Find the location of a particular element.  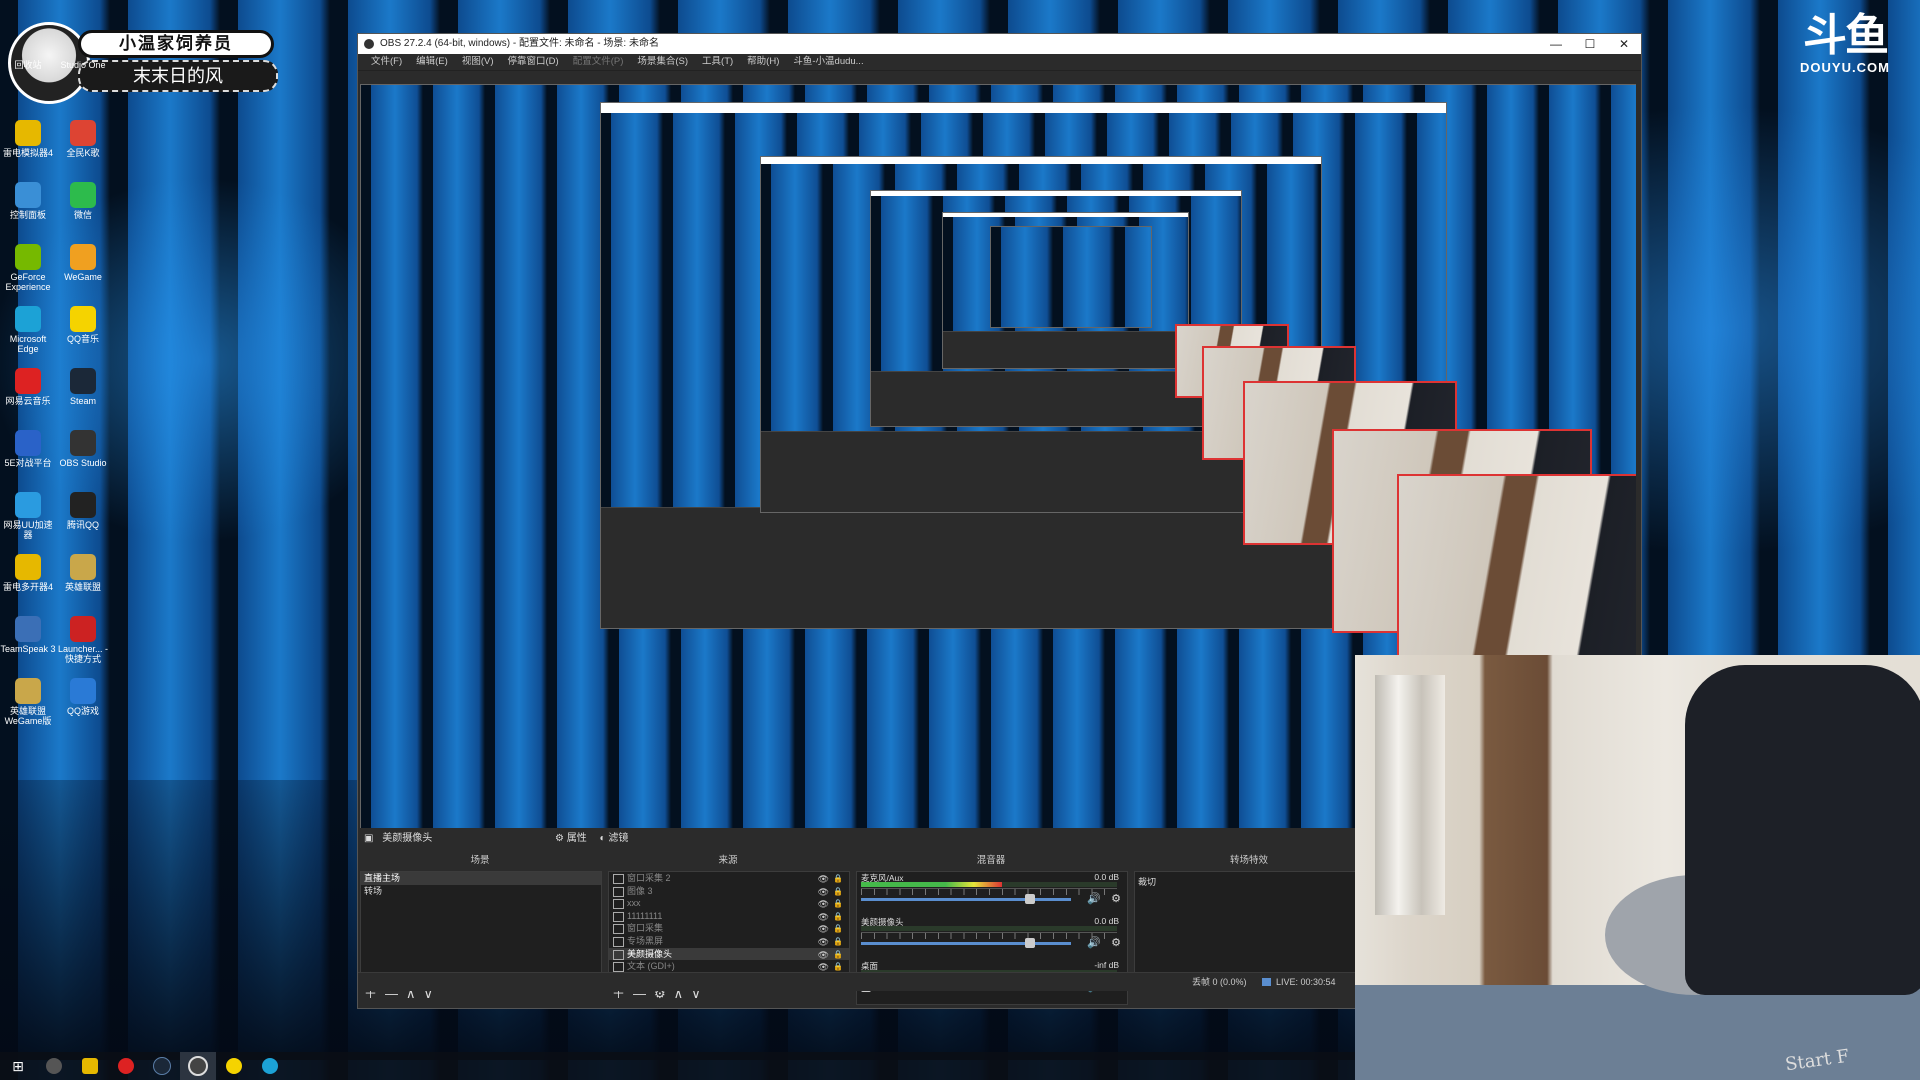

badge-title: 小温家饲养员 is located at coordinates (176, 44).